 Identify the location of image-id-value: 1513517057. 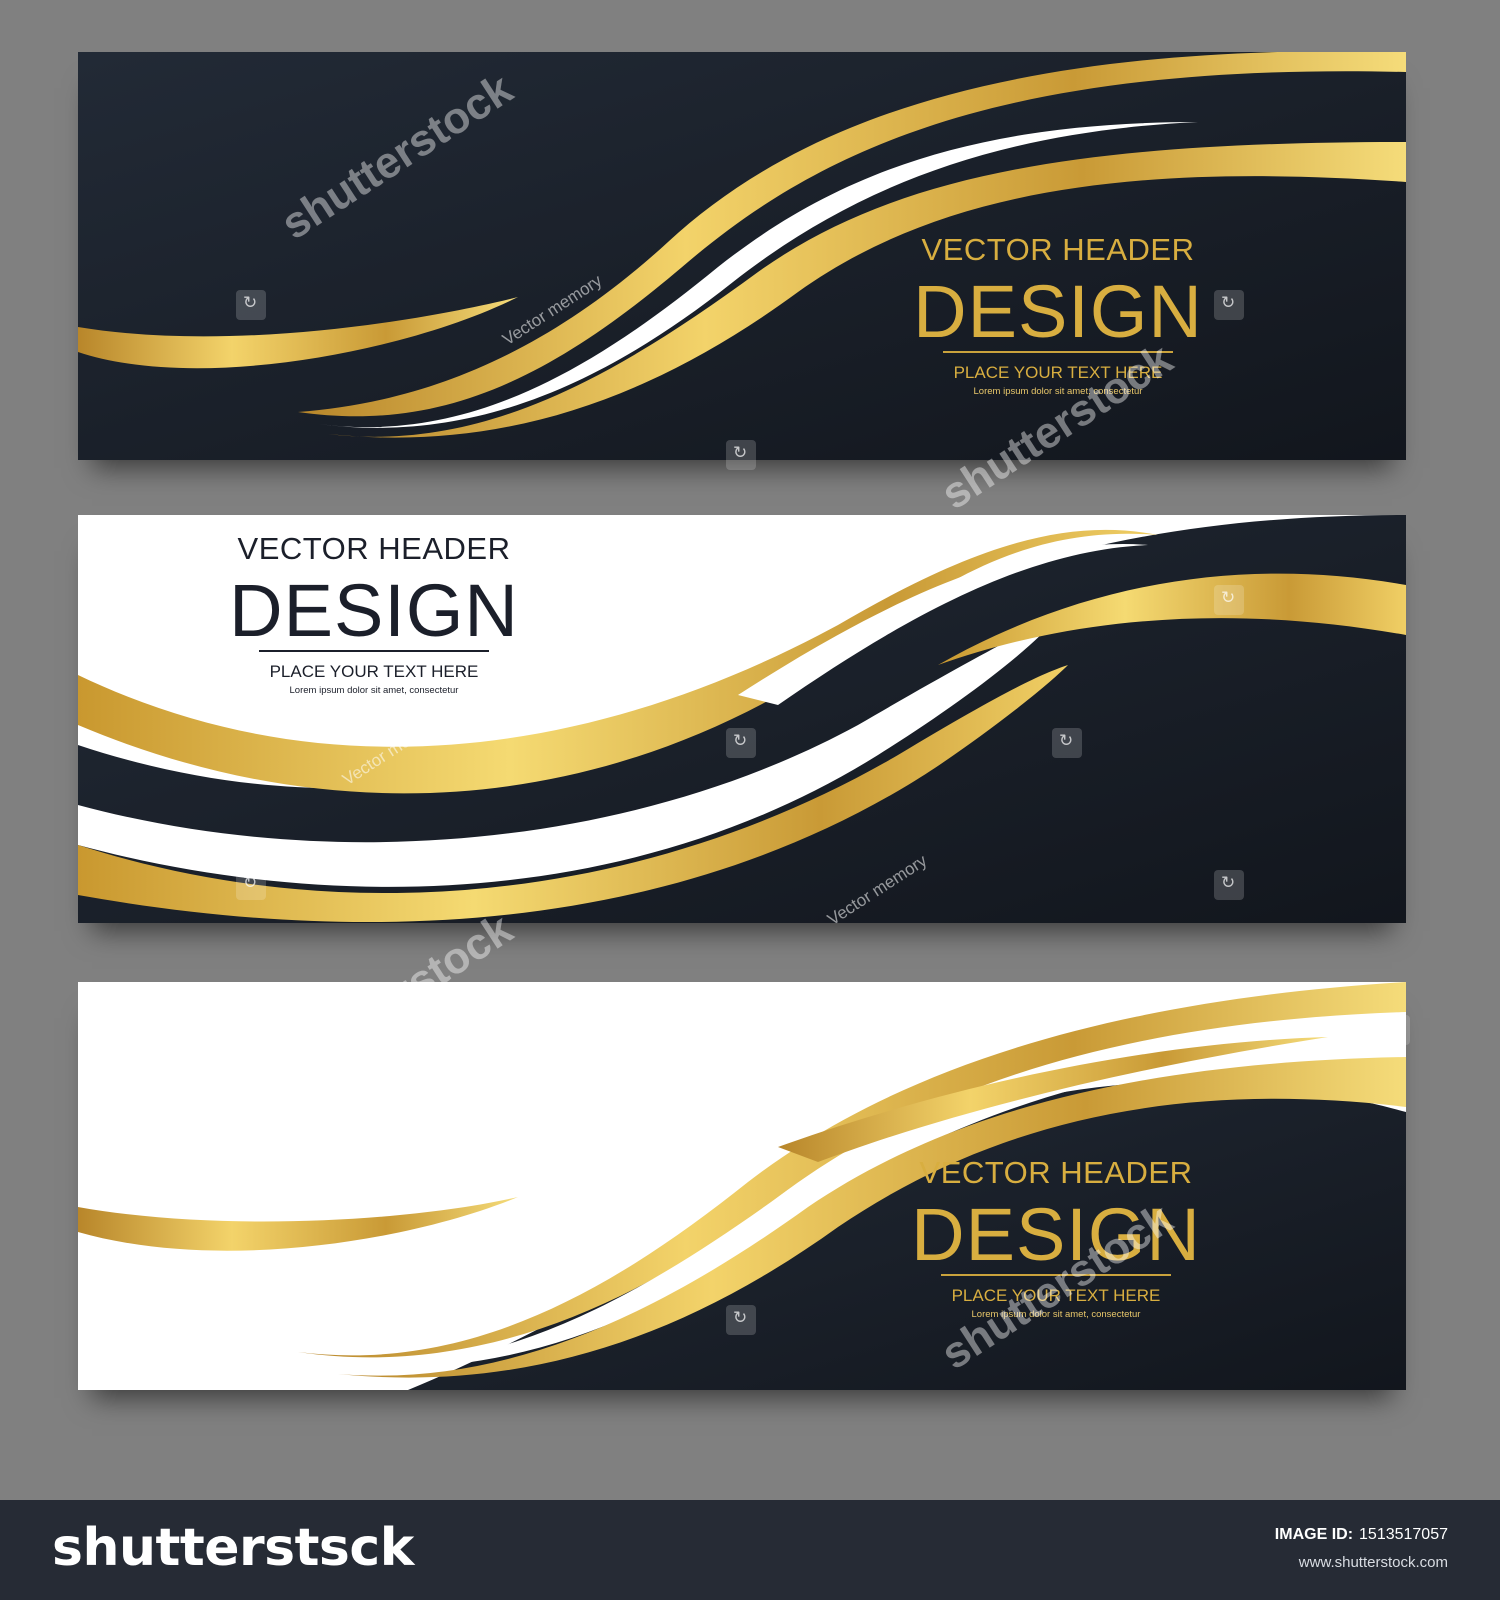
(1403, 1534).